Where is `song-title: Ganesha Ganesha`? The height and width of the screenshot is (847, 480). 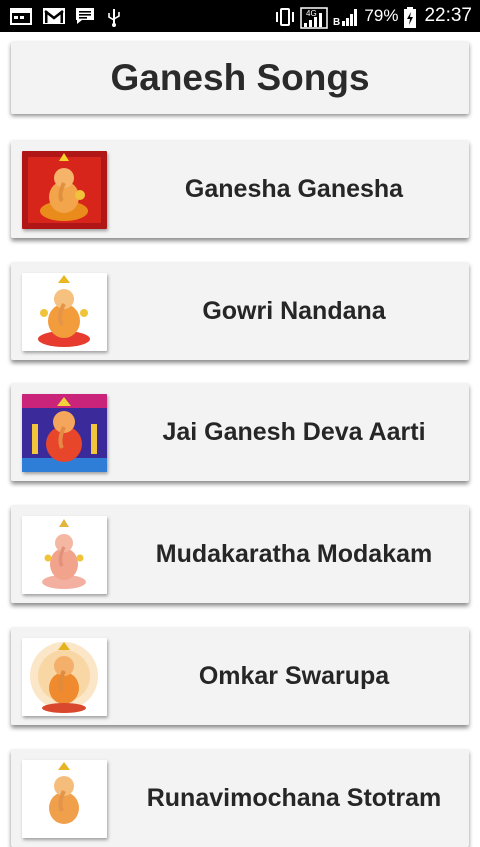 song-title: Ganesha Ganesha is located at coordinates (294, 188).